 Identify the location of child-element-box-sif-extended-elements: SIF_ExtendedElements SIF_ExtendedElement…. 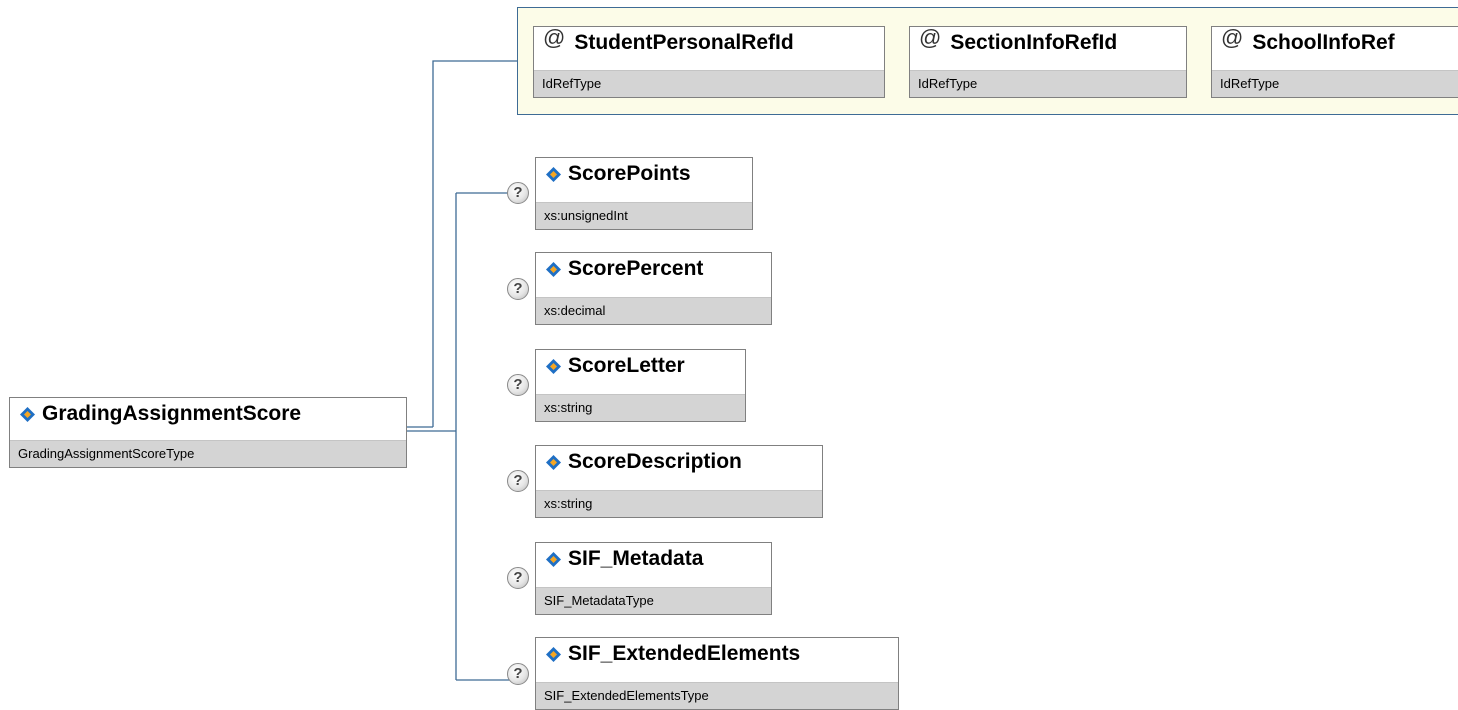
(717, 673).